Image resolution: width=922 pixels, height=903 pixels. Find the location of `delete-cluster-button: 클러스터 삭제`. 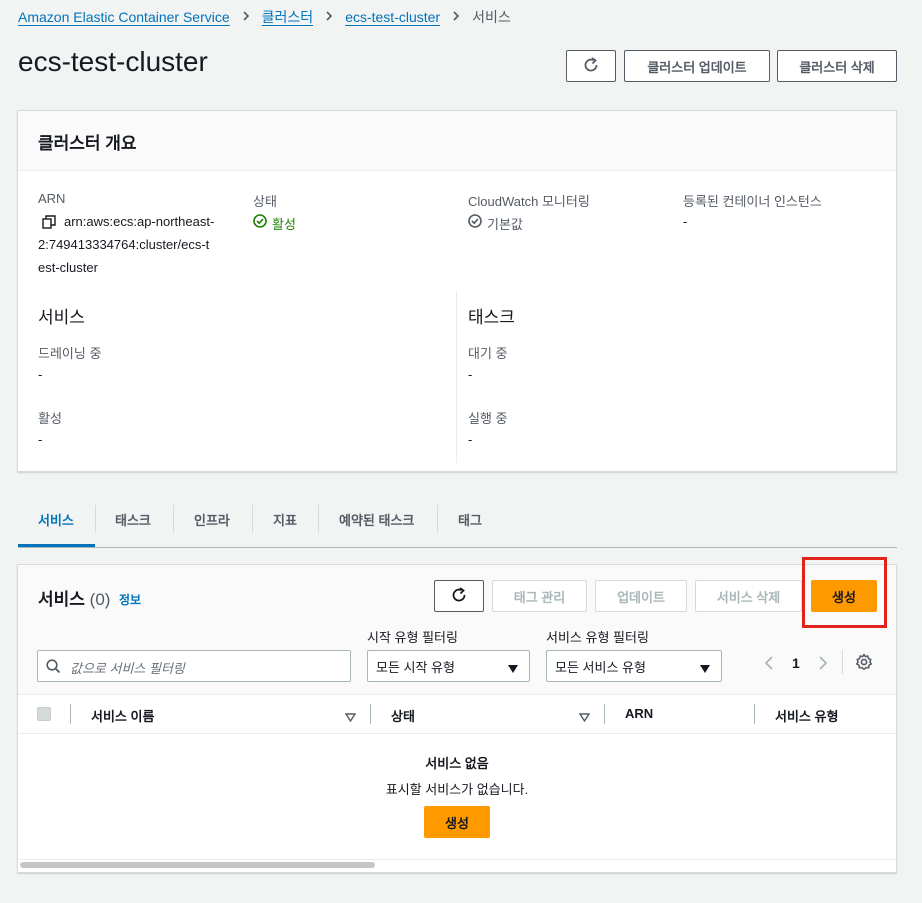

delete-cluster-button: 클러스터 삭제 is located at coordinates (837, 66).